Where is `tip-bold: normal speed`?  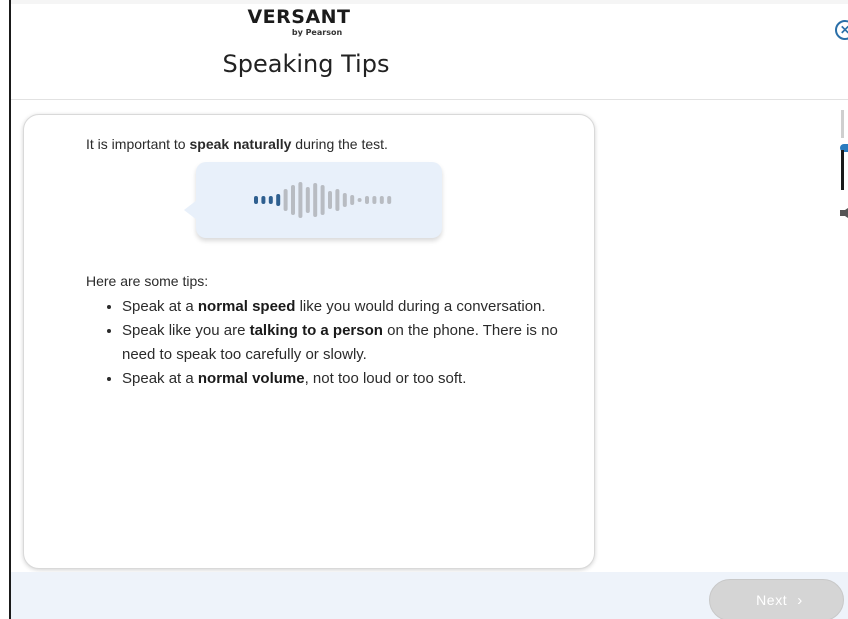
tip-bold: normal speed is located at coordinates (246, 306).